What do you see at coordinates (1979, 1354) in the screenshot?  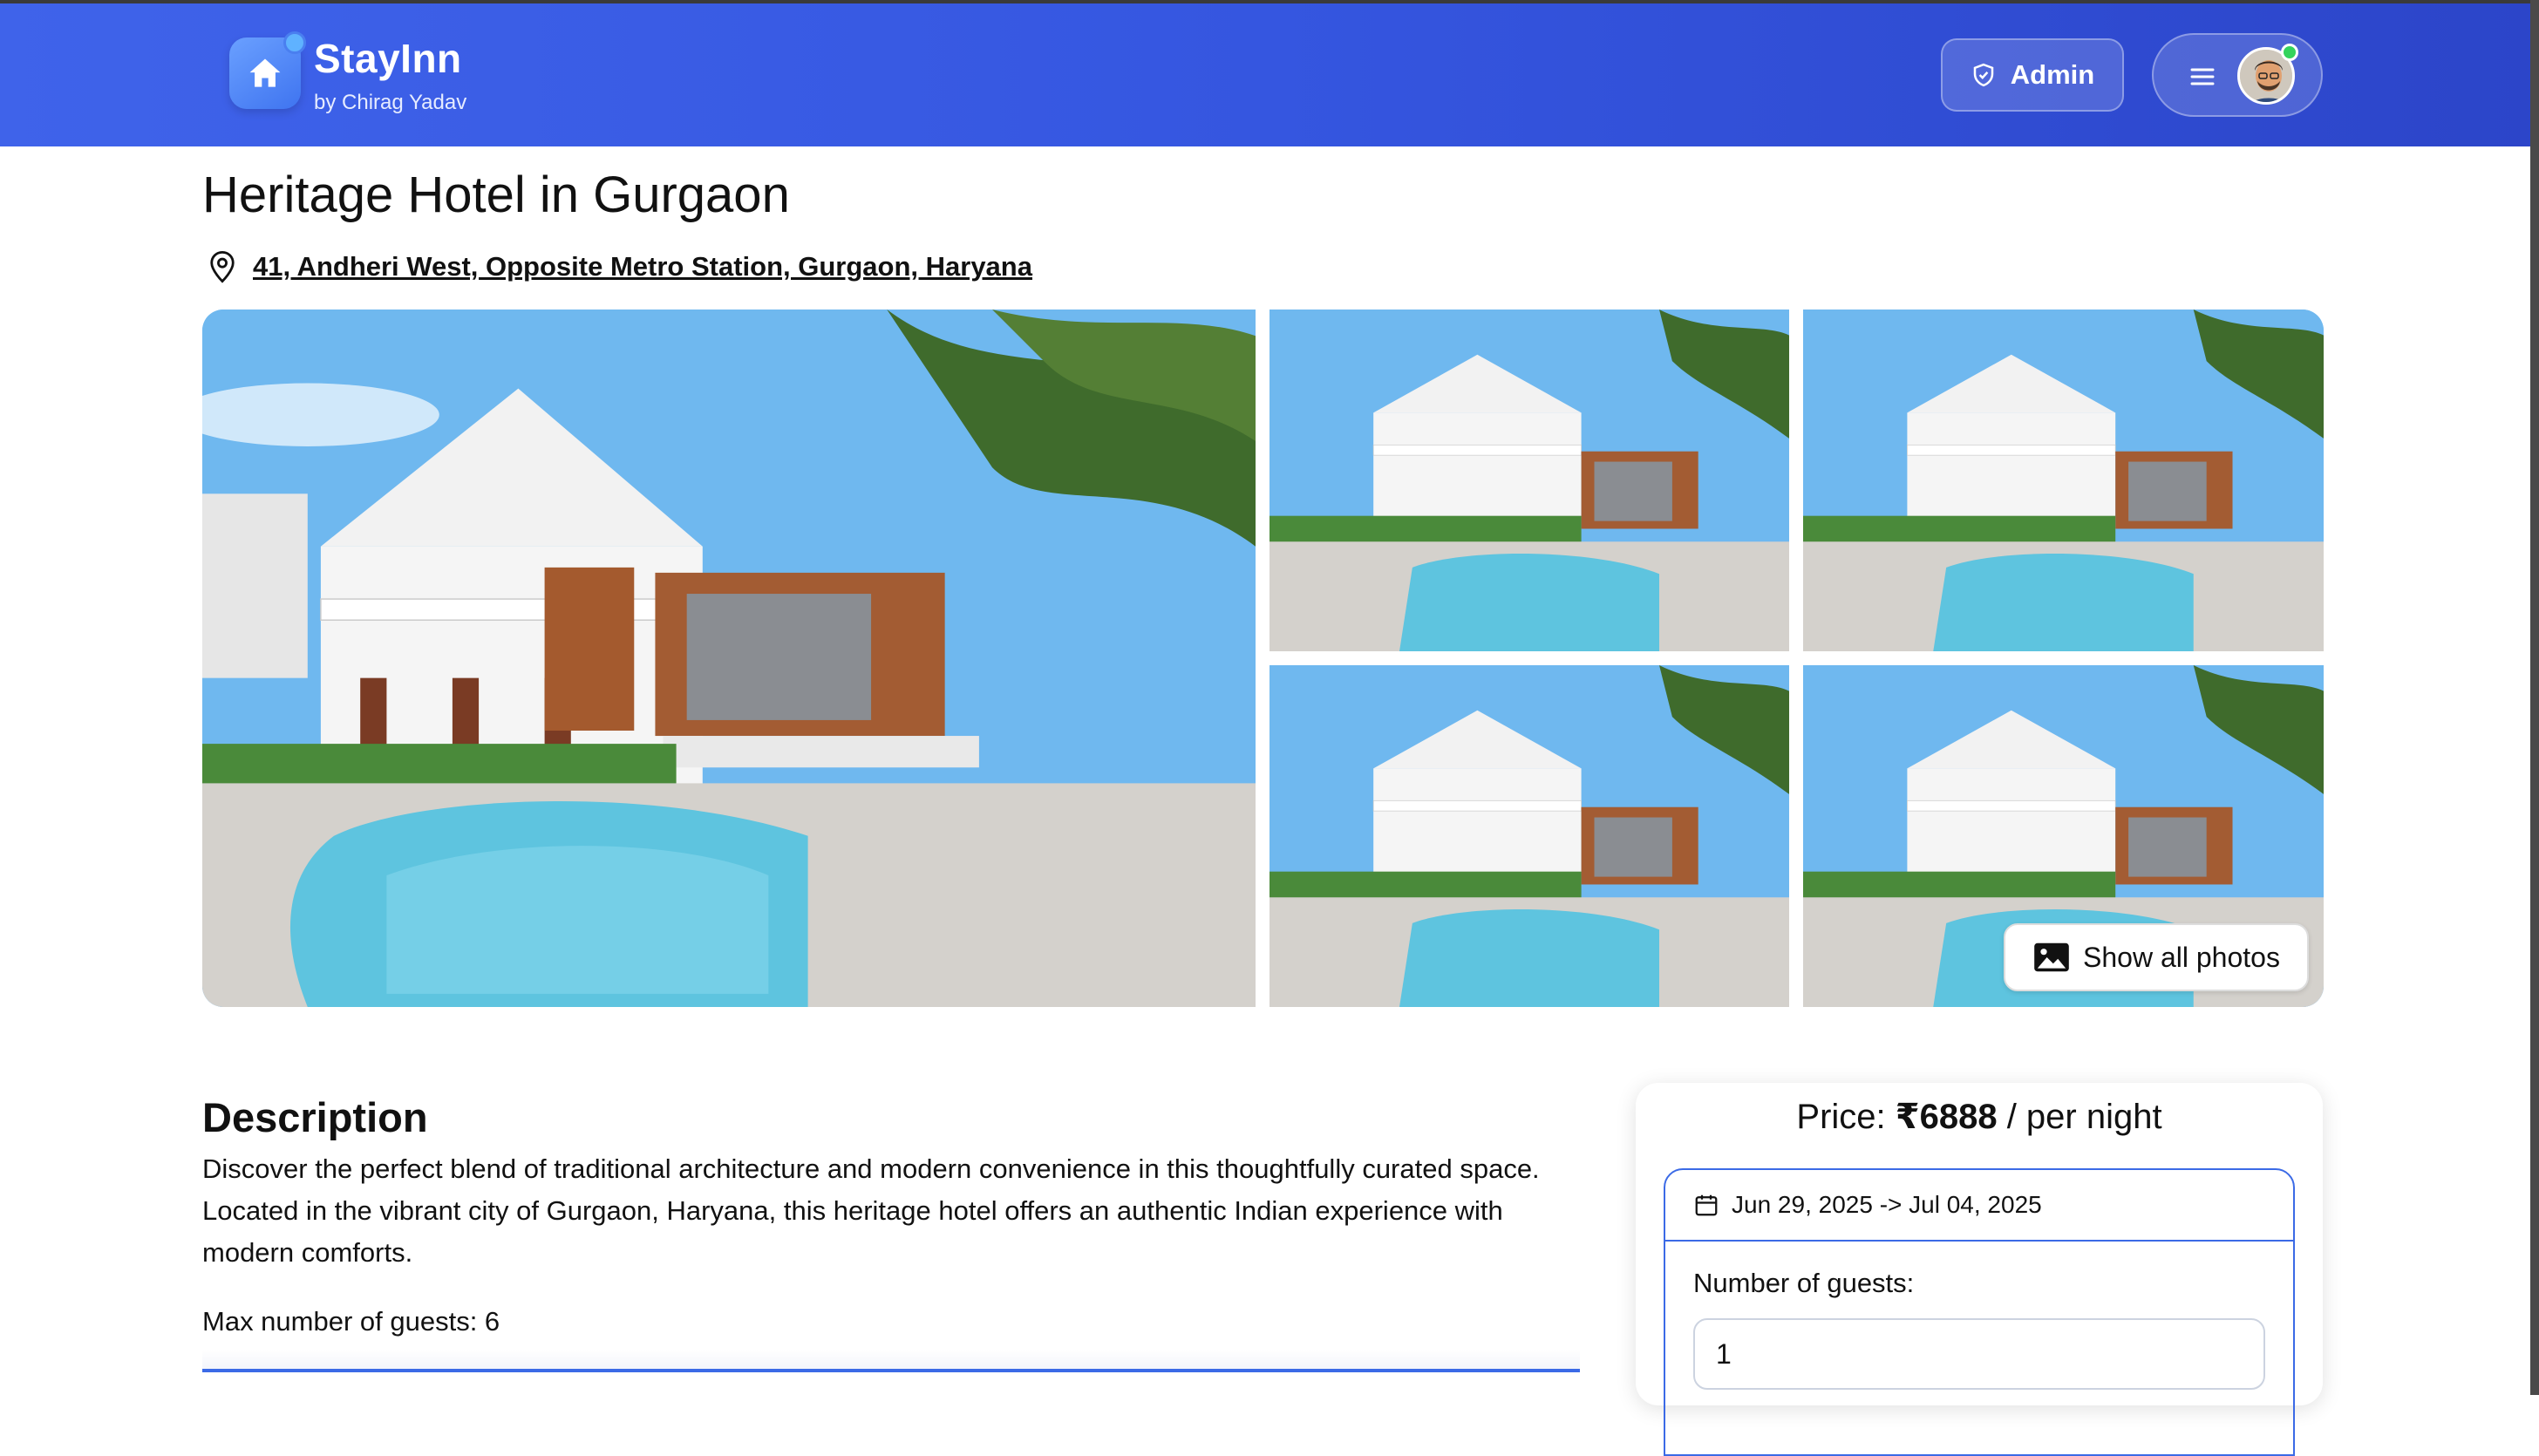 I see `guests-input` at bounding box center [1979, 1354].